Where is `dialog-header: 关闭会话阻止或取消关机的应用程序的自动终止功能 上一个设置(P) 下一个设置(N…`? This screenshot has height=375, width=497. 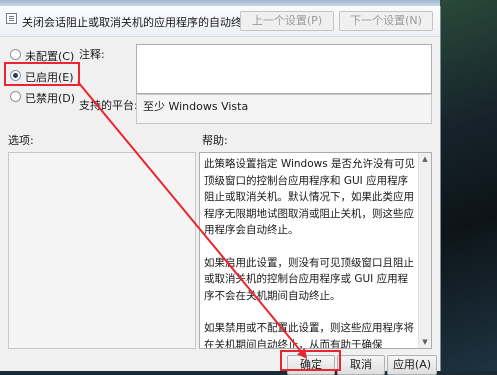 dialog-header: 关闭会话阻止或取消关机的应用程序的自动终止功能 上一个设置(P) 下一个设置(N… is located at coordinates (220, 21).